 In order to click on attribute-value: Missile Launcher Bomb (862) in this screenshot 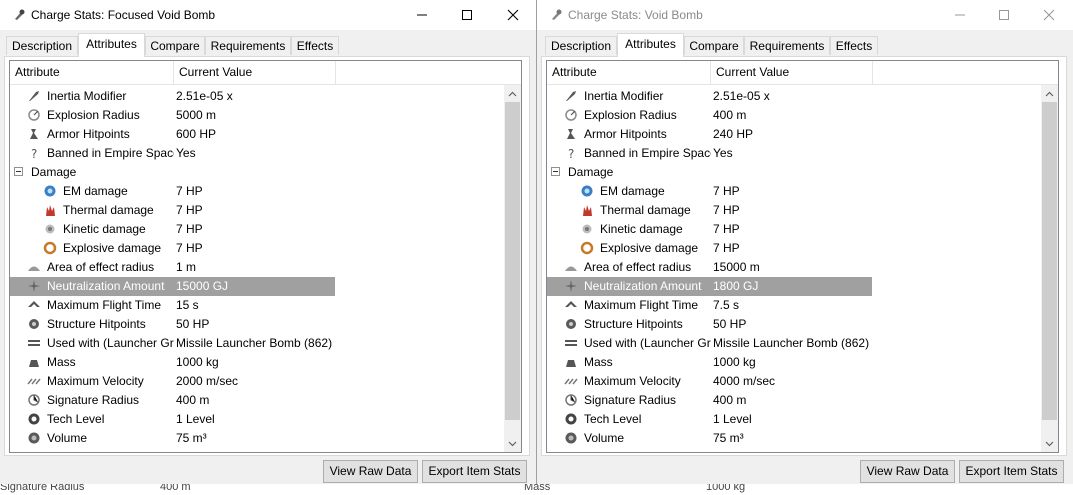, I will do `click(254, 343)`.